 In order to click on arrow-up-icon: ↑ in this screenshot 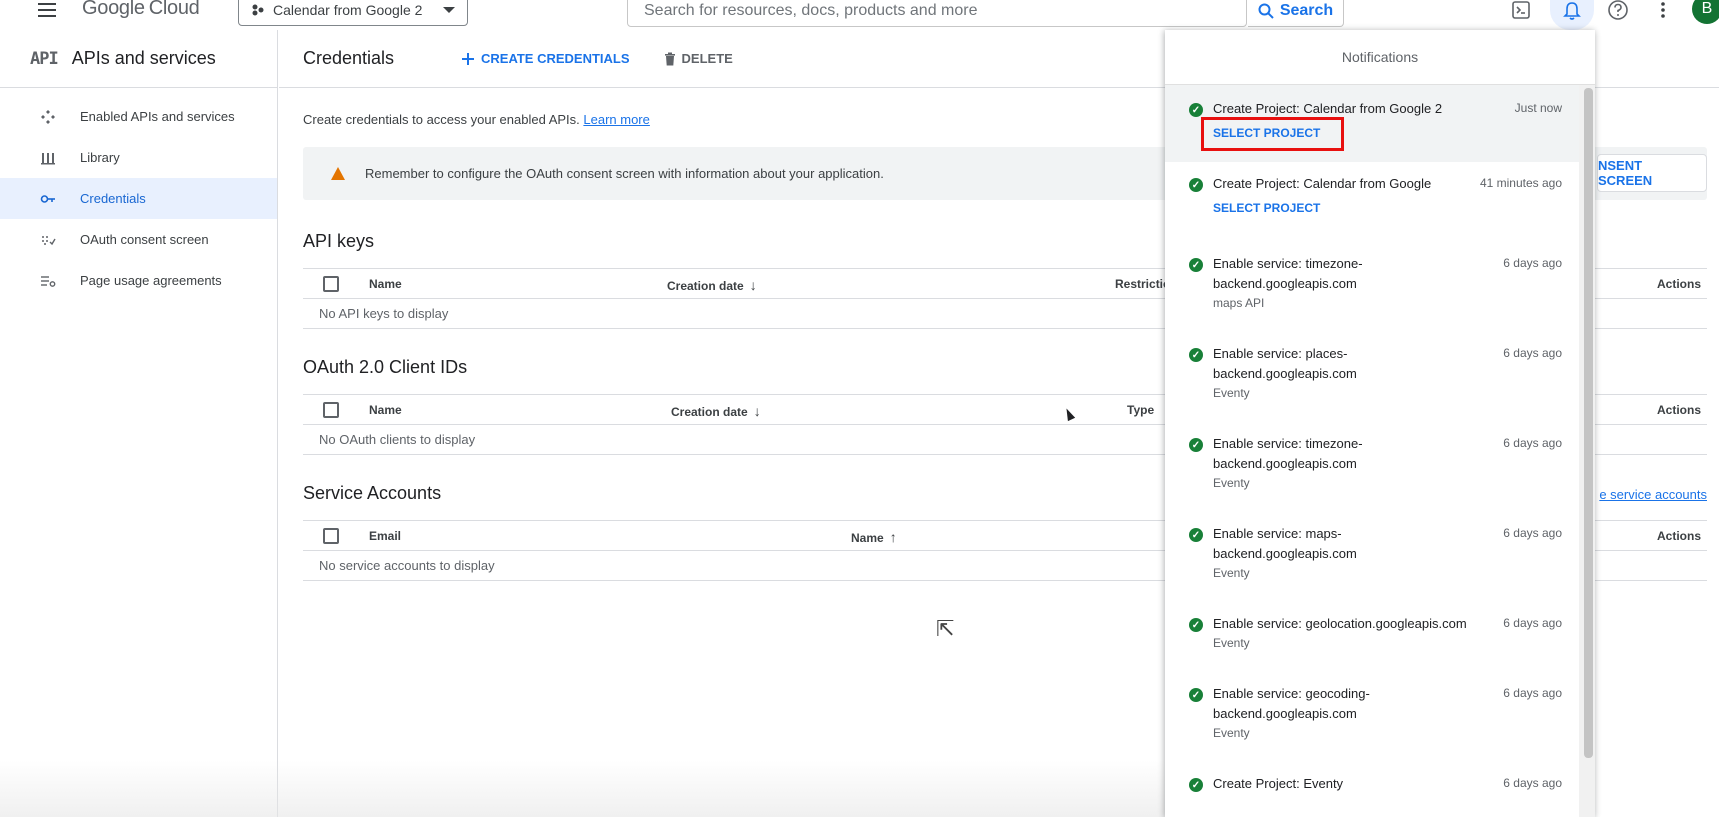, I will do `click(893, 537)`.